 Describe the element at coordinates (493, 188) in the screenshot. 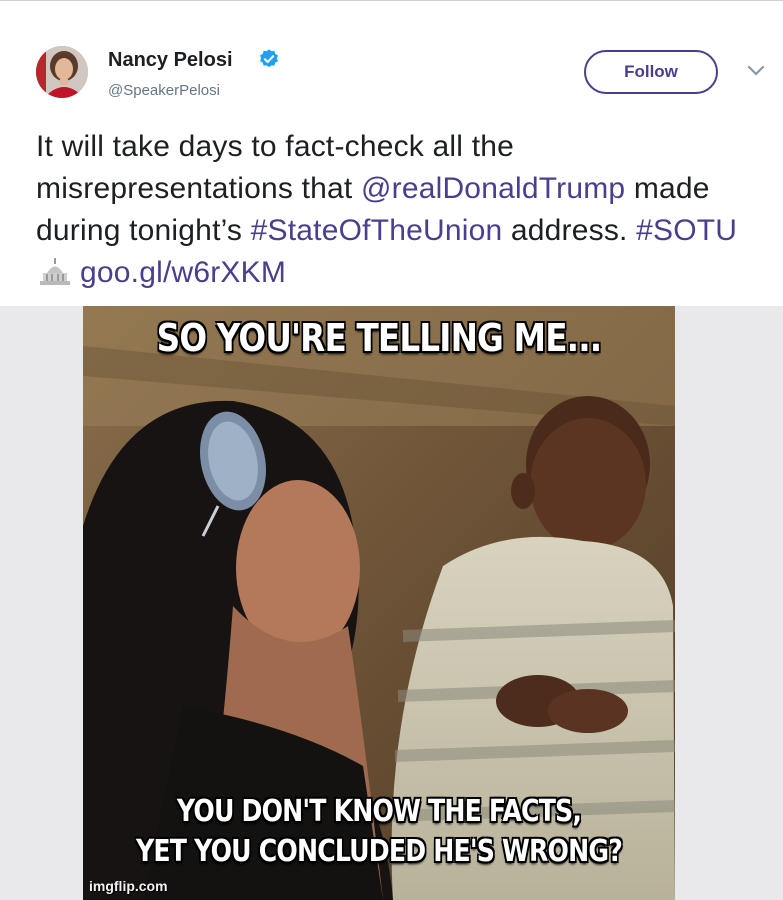

I see `mention-link: @realDonaldTrump` at that location.